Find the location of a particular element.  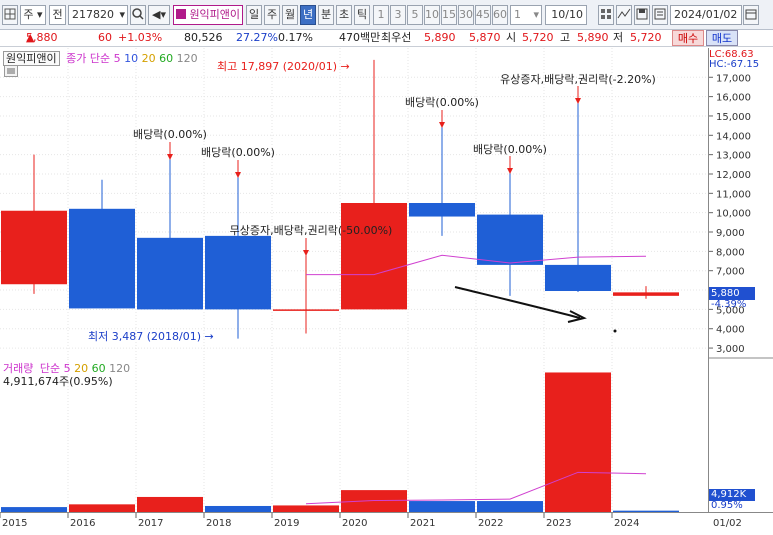

low-label: 저 is located at coordinates (618, 37).